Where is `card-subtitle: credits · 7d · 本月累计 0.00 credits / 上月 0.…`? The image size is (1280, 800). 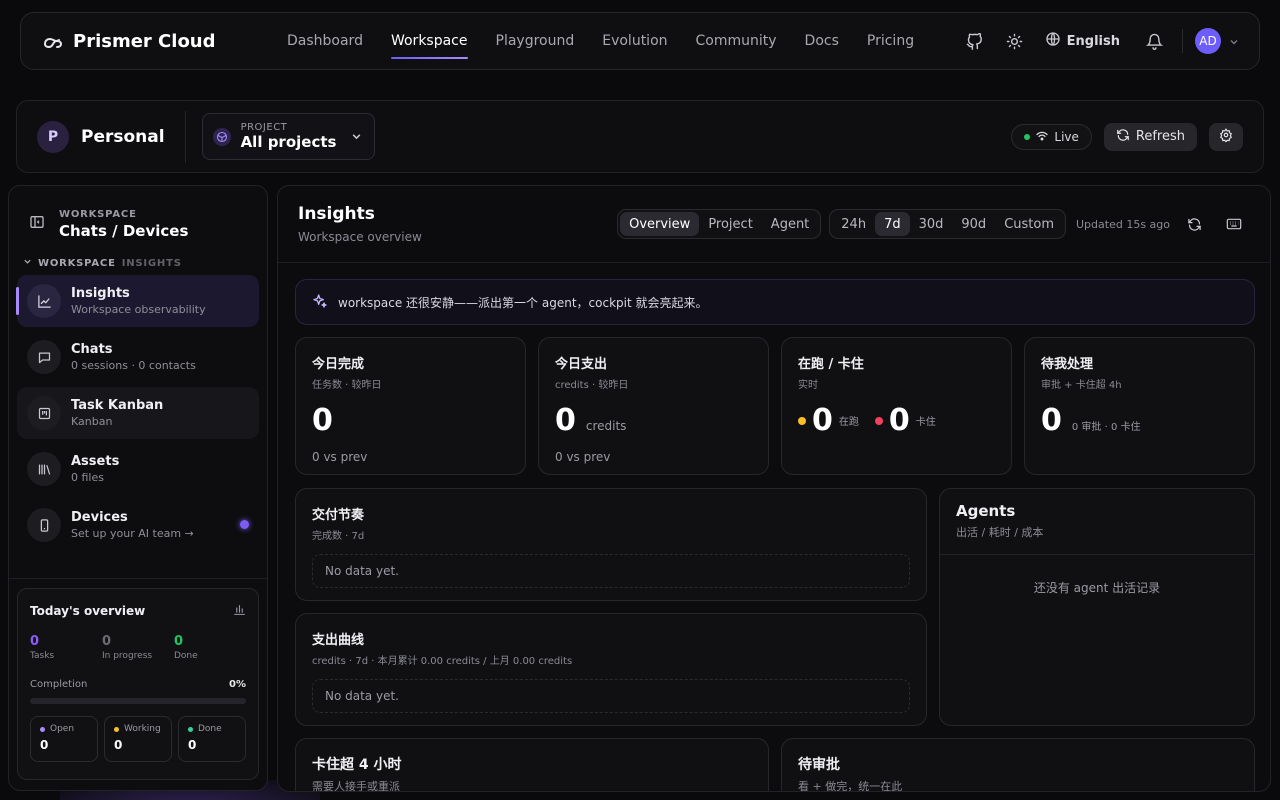
card-subtitle: credits · 7d · 本月累计 0.00 credits / 上月 0.… is located at coordinates (442, 661).